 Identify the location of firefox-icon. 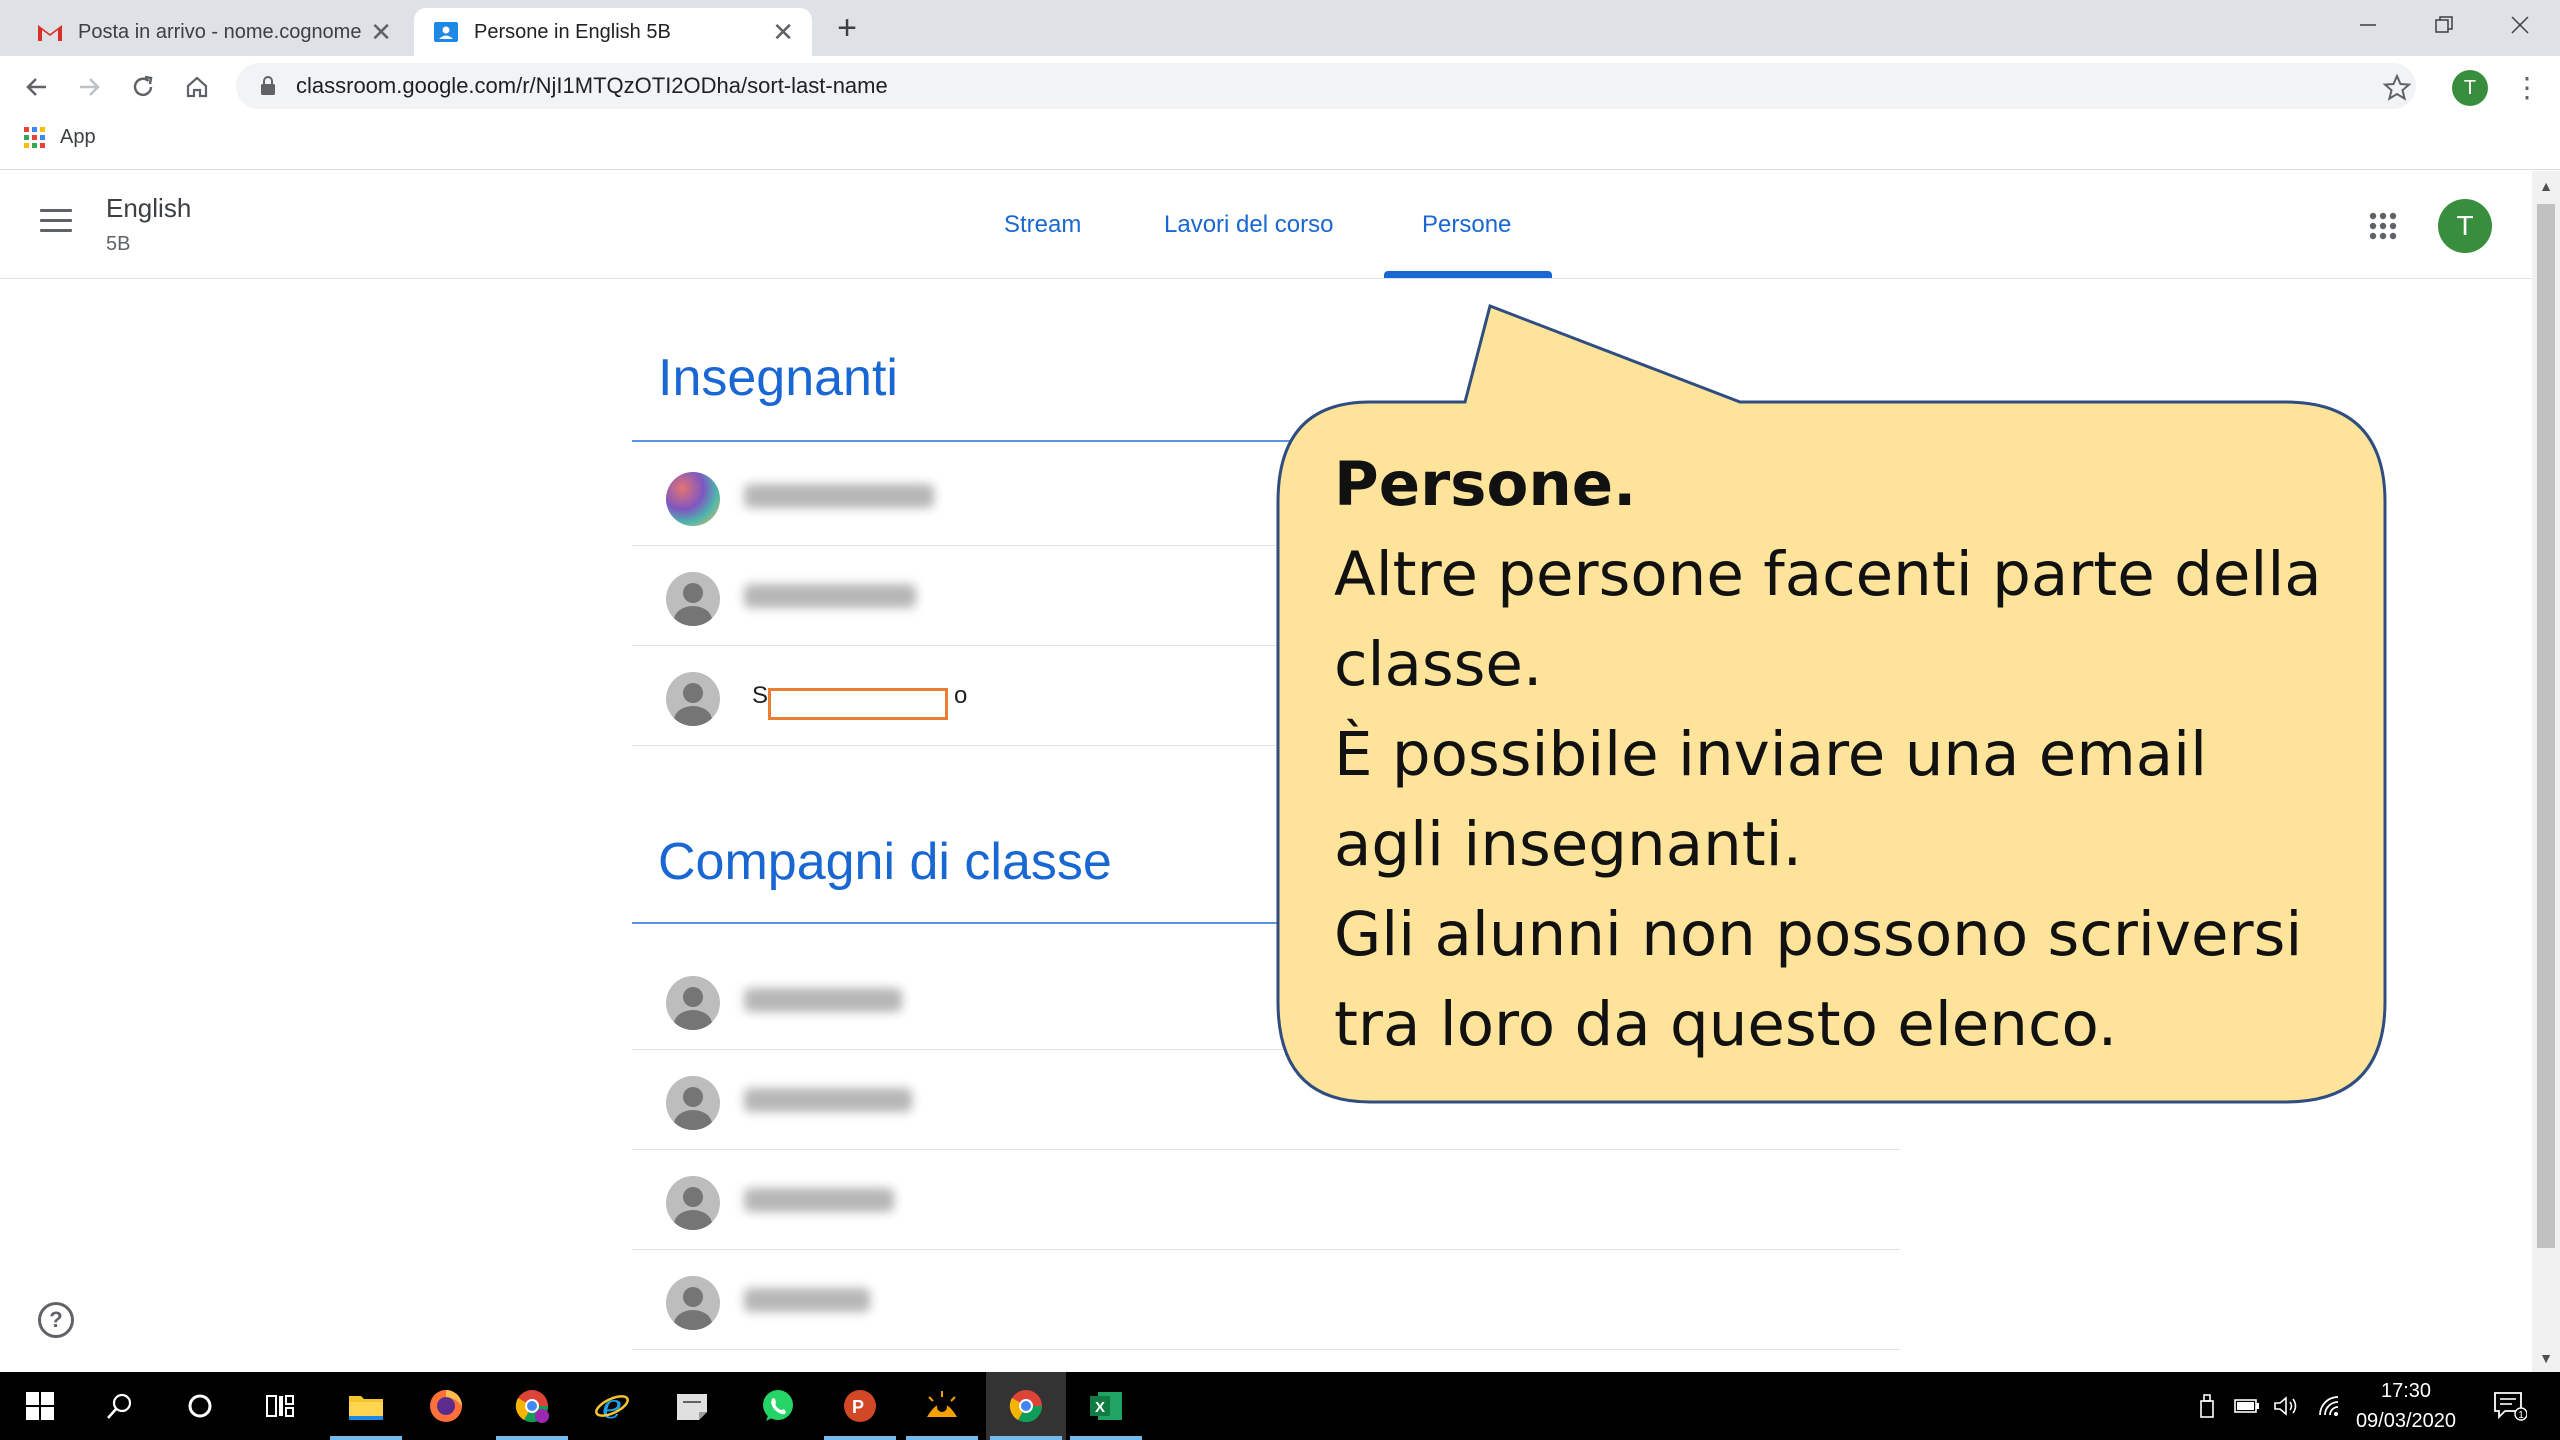
(446, 1406).